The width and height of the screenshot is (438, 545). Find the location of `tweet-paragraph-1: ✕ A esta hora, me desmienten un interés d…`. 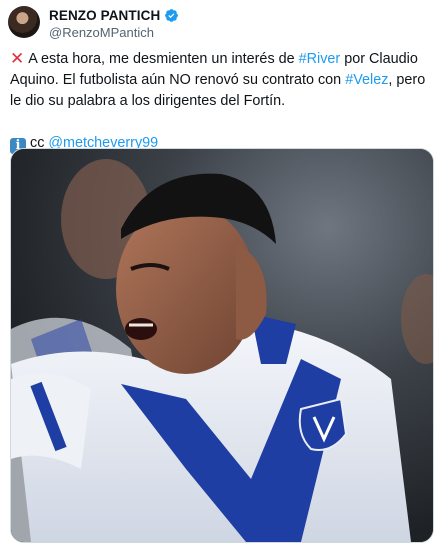

tweet-paragraph-1: ✕ A esta hora, me desmienten un interés d… is located at coordinates (222, 79).